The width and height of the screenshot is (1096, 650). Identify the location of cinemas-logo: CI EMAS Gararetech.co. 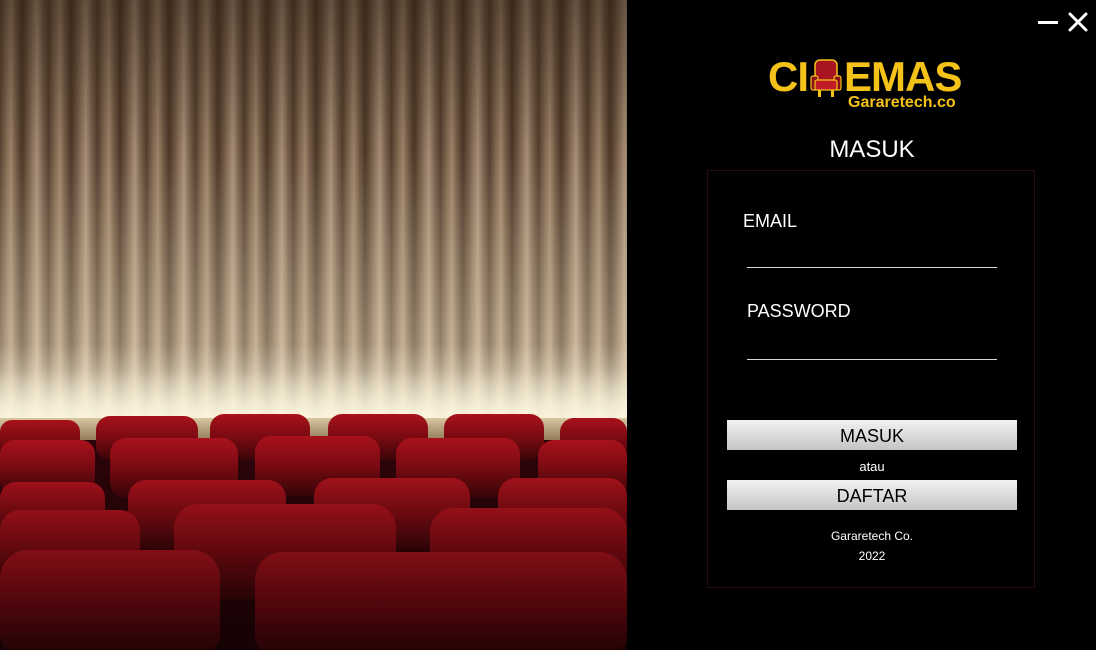
(873, 84).